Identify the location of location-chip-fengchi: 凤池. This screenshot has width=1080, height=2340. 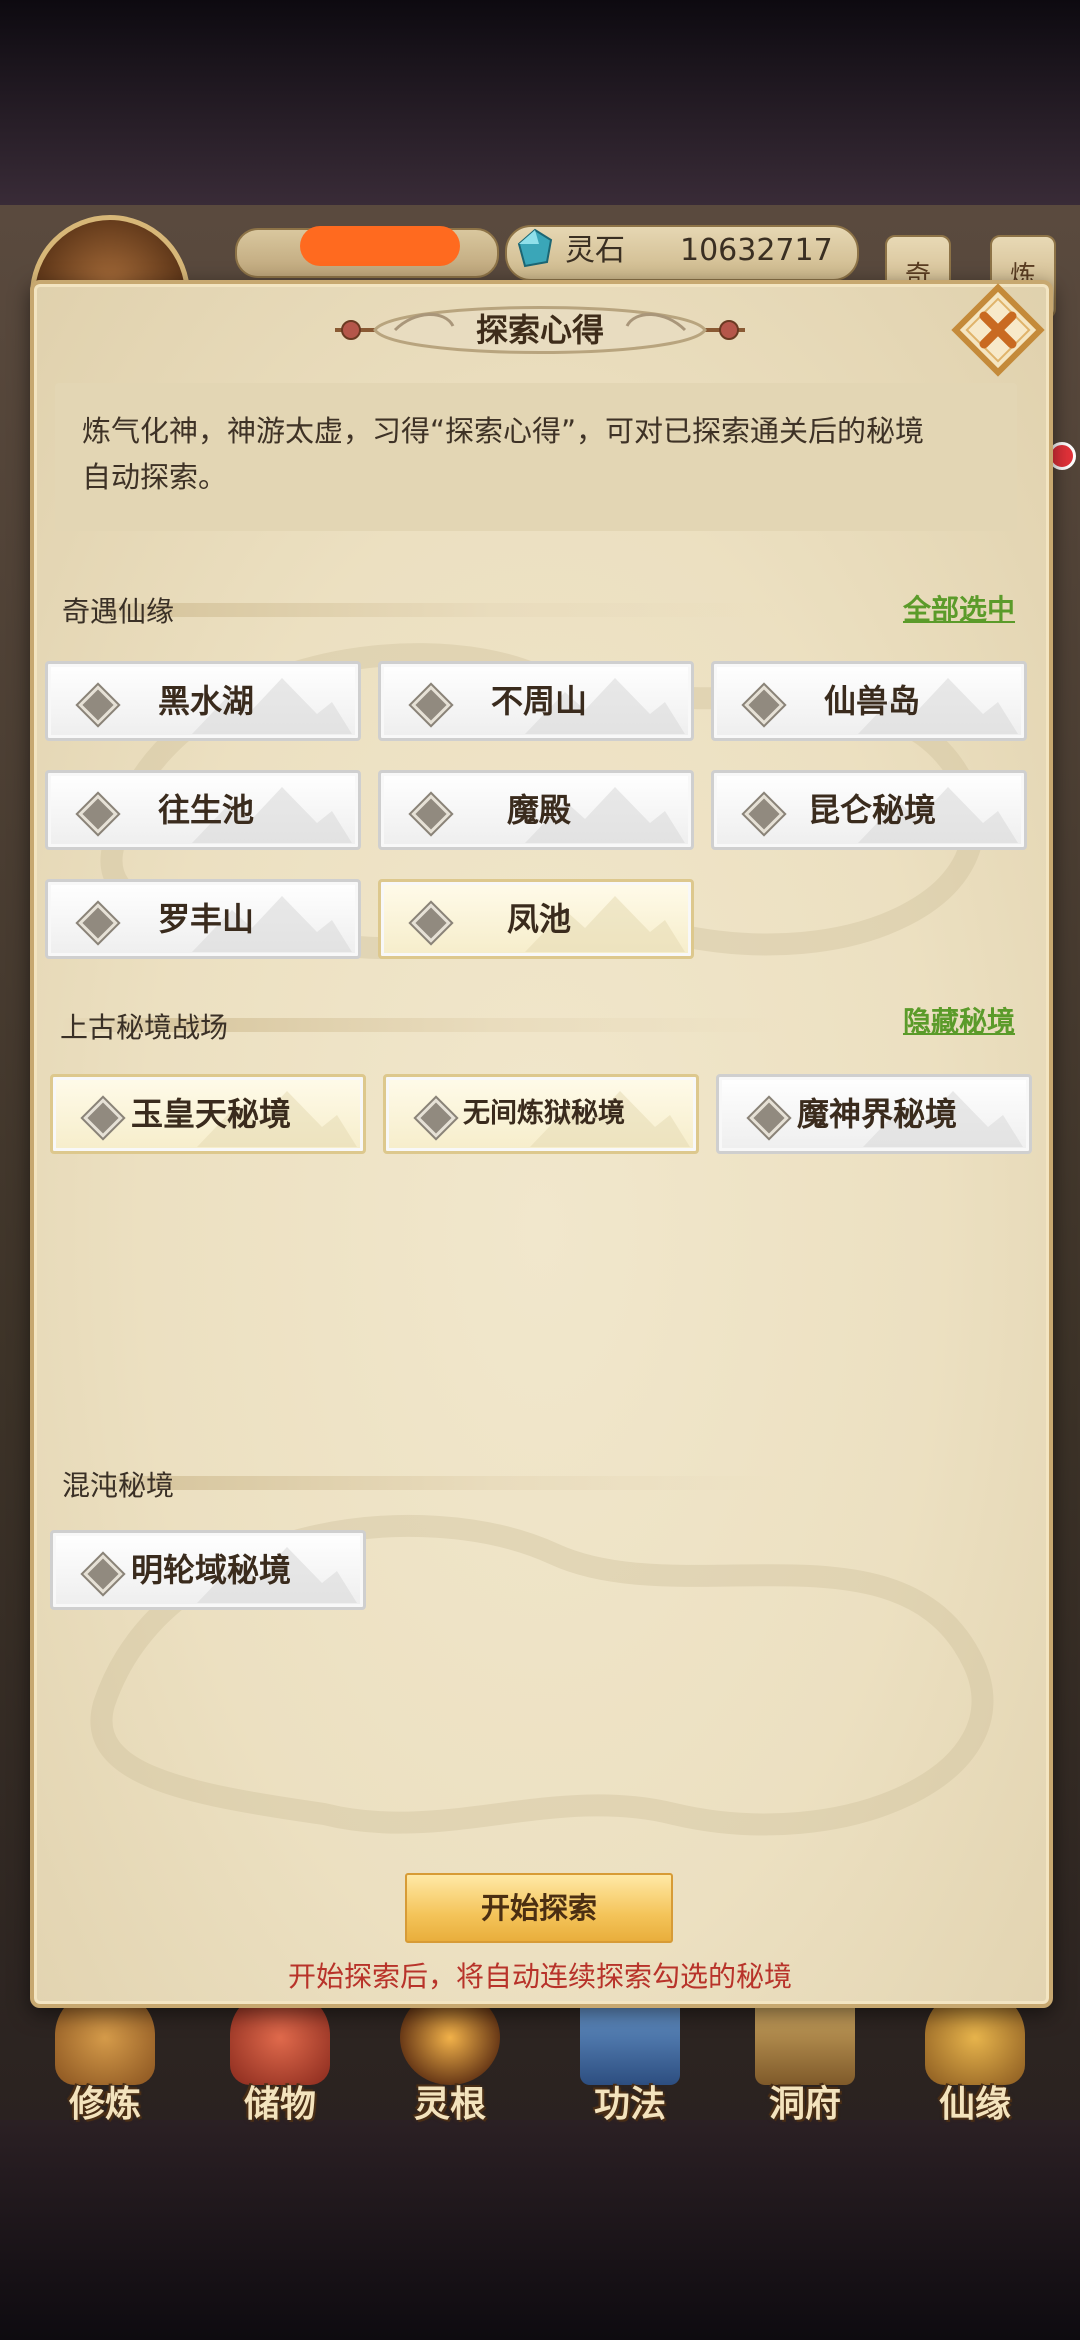
(536, 919).